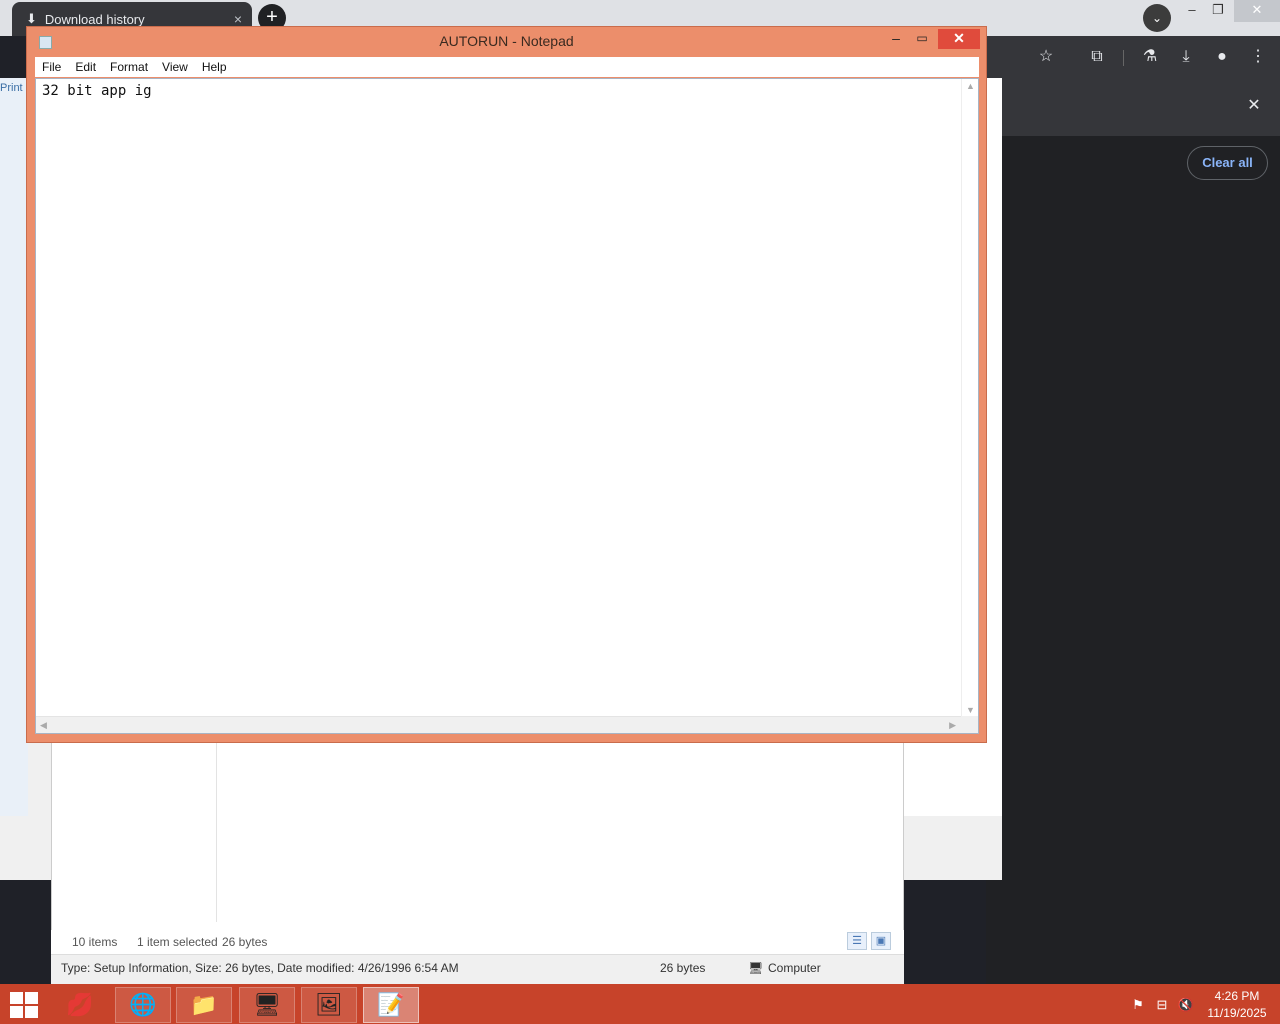  I want to click on download-icon: ⬇, so click(31, 18).